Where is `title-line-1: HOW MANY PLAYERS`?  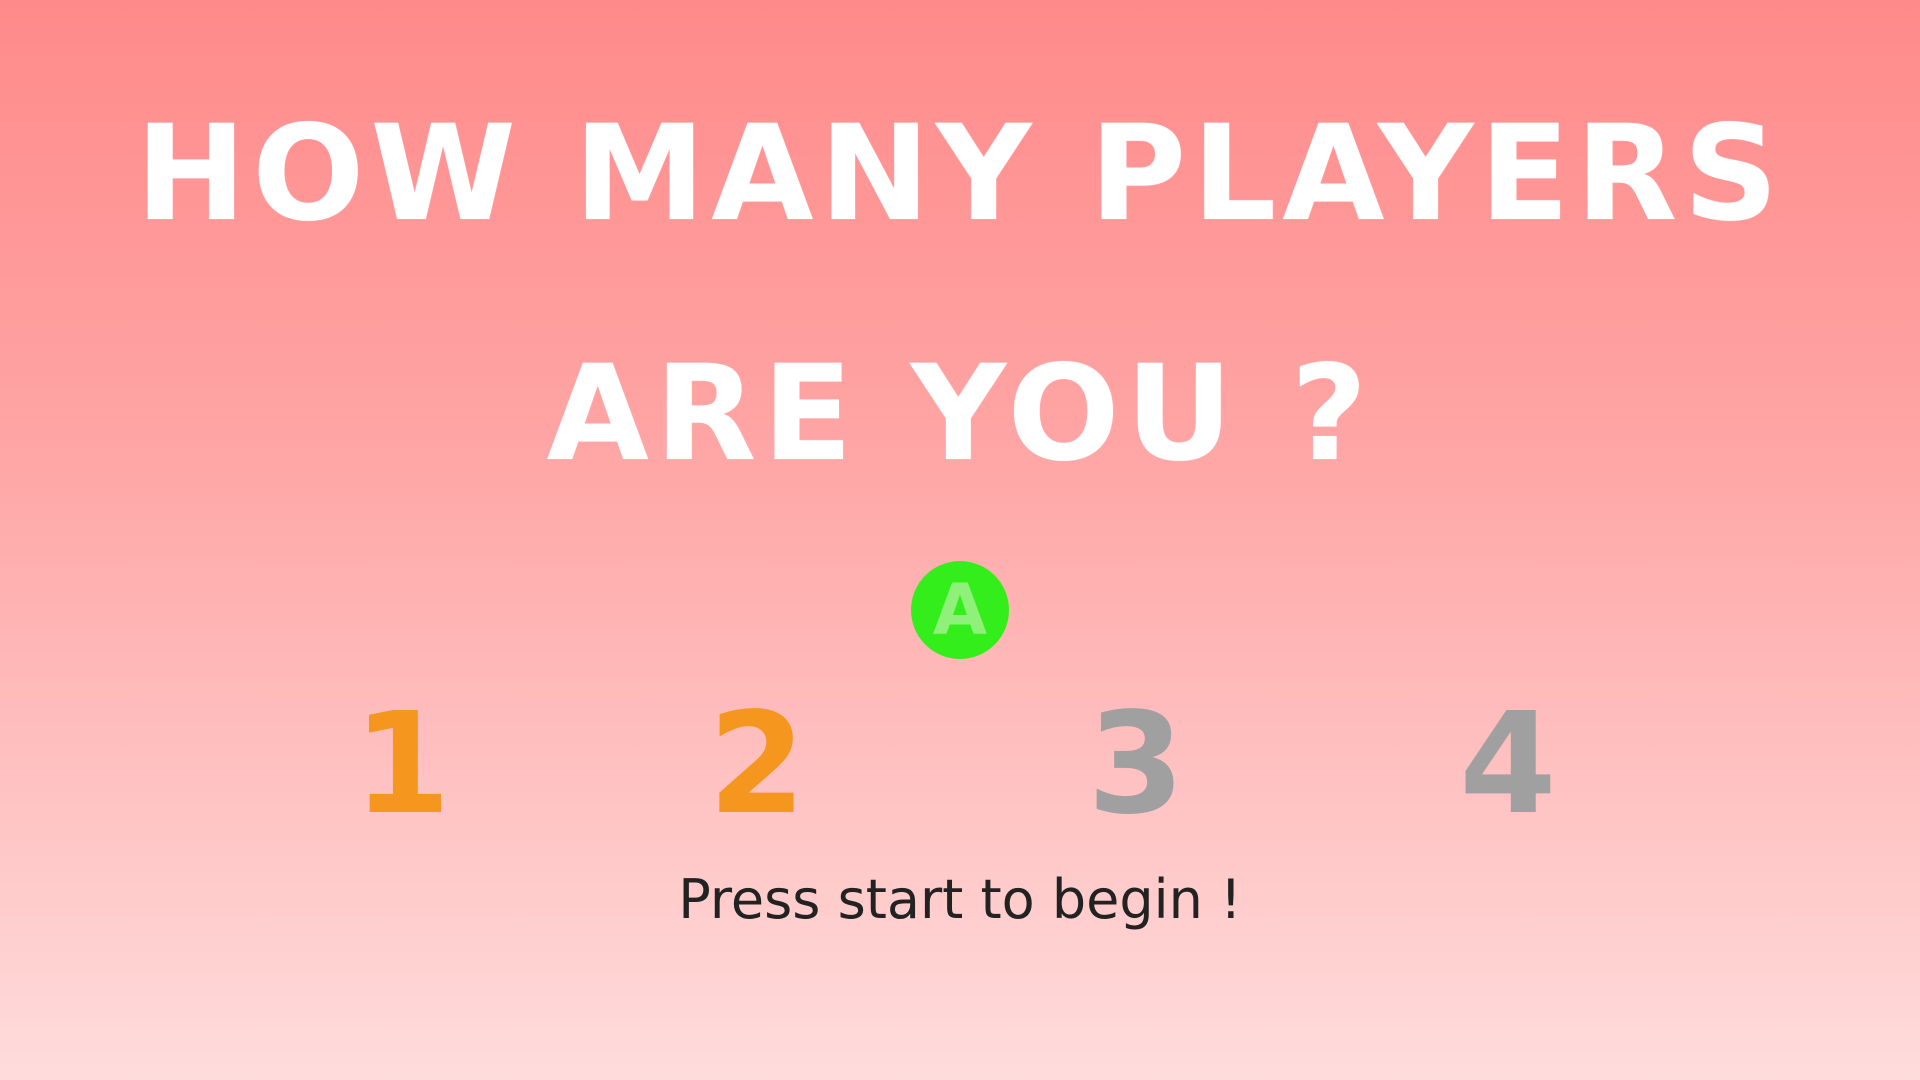 title-line-1: HOW MANY PLAYERS is located at coordinates (960, 174).